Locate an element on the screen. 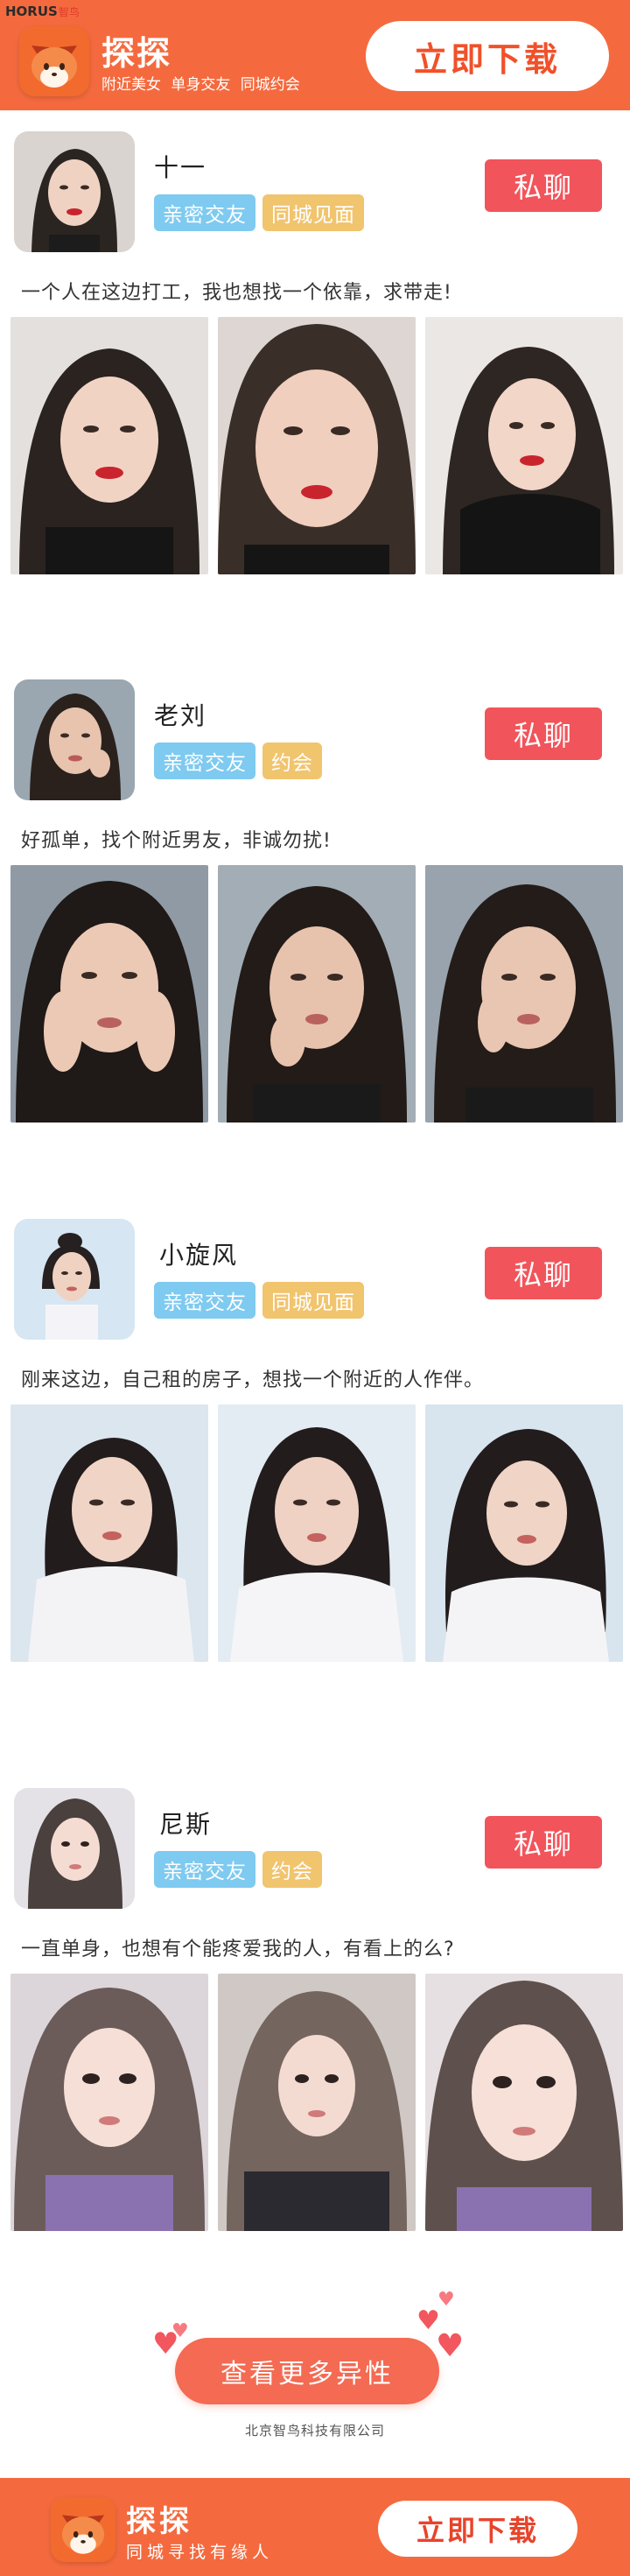  profile-bio: 一个人在这边打工，我也想找一个依靠，求带走! is located at coordinates (236, 293).